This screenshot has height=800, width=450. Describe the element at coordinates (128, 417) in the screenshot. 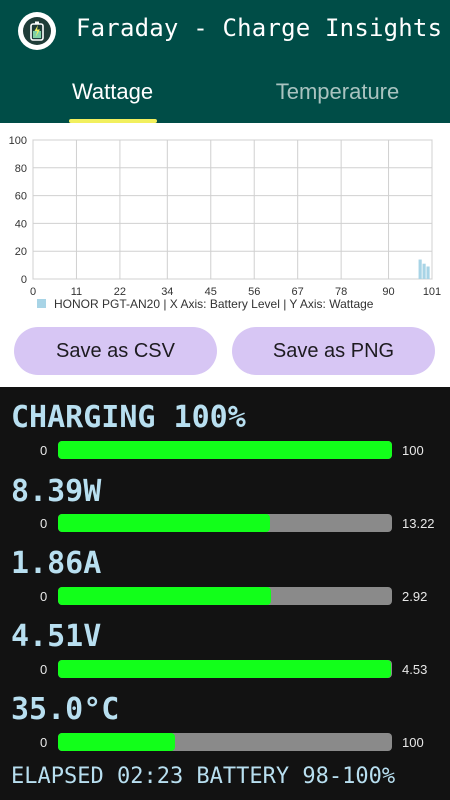

I see `charging-status-label: CHARGING 100%` at that location.